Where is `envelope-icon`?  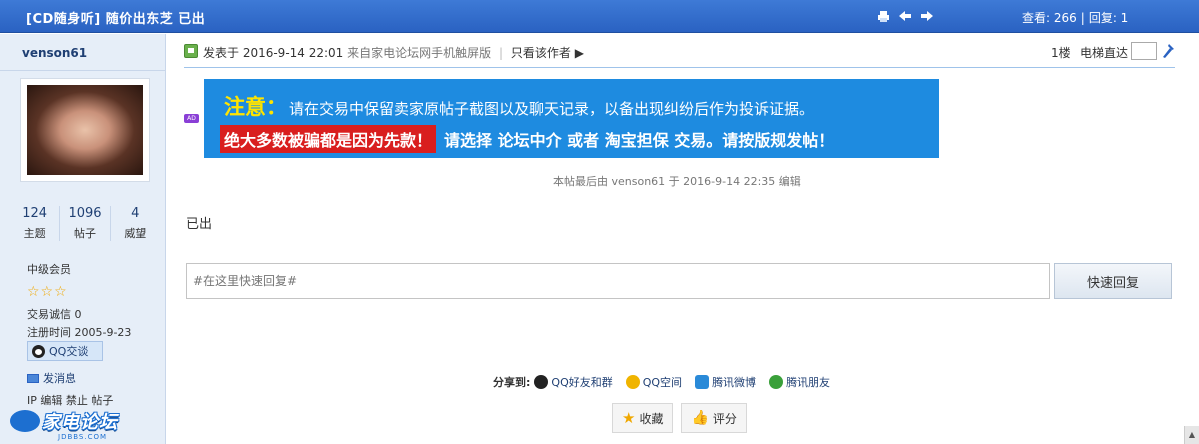 envelope-icon is located at coordinates (33, 378).